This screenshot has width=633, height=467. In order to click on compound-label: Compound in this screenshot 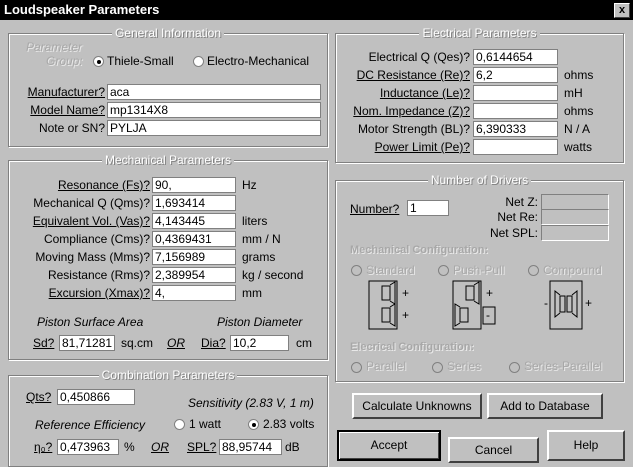, I will do `click(572, 270)`.